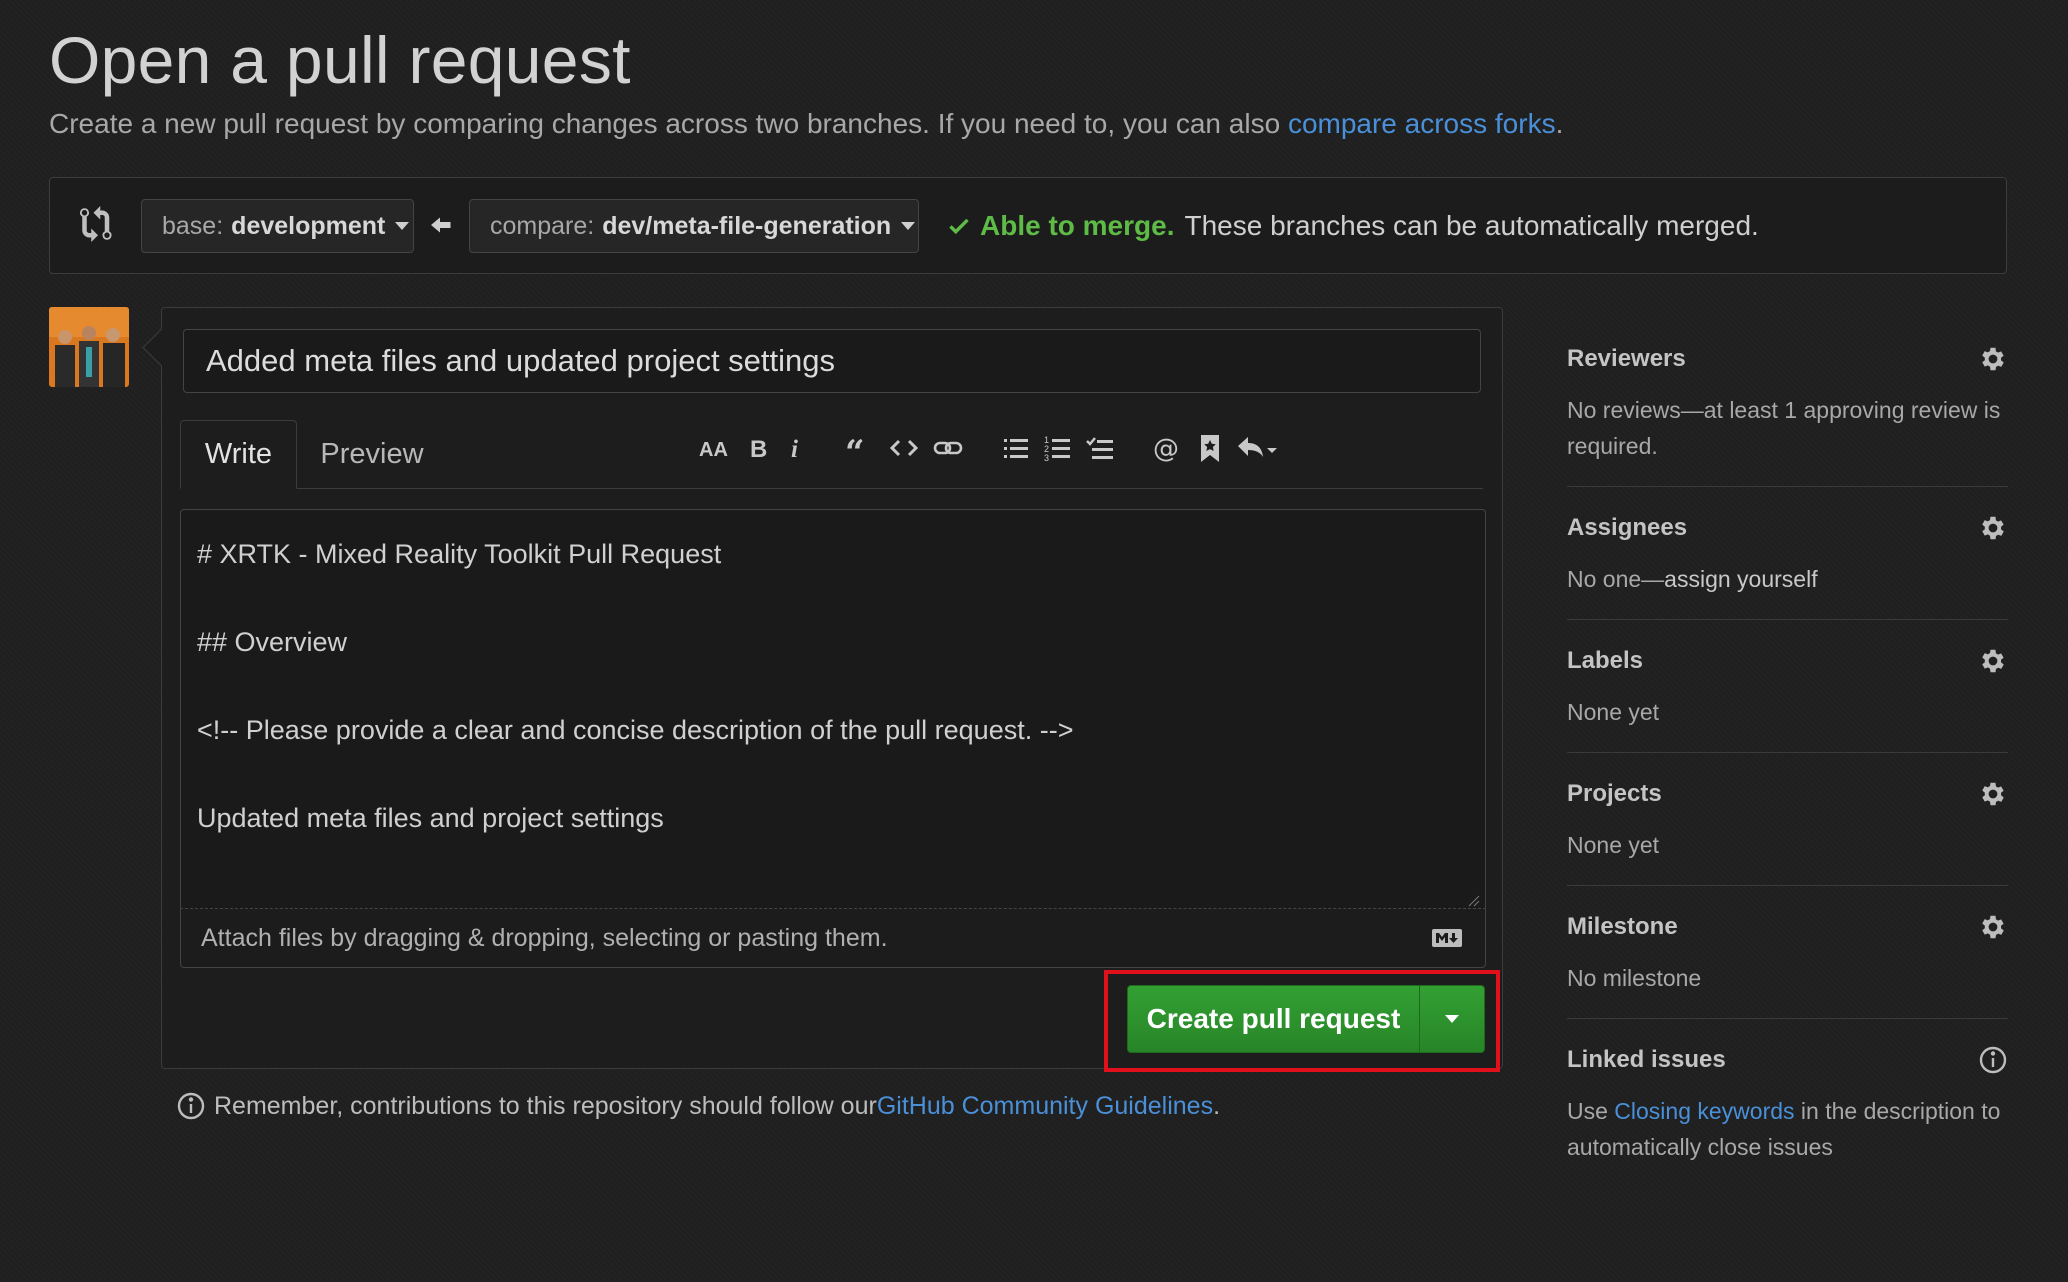 The width and height of the screenshot is (2068, 1282). What do you see at coordinates (1787, 359) in the screenshot?
I see `reviewers-header: Reviewers` at bounding box center [1787, 359].